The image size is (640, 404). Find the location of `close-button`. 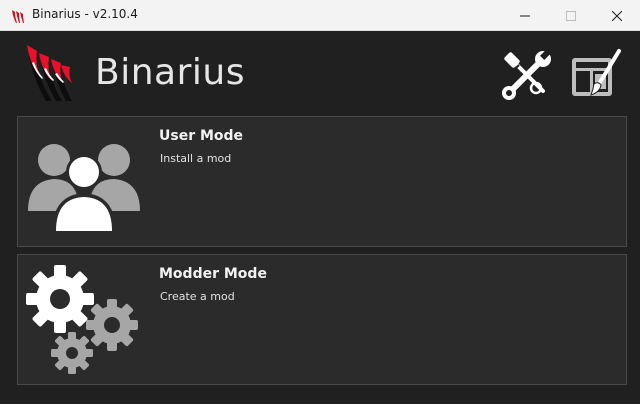

close-button is located at coordinates (617, 15).